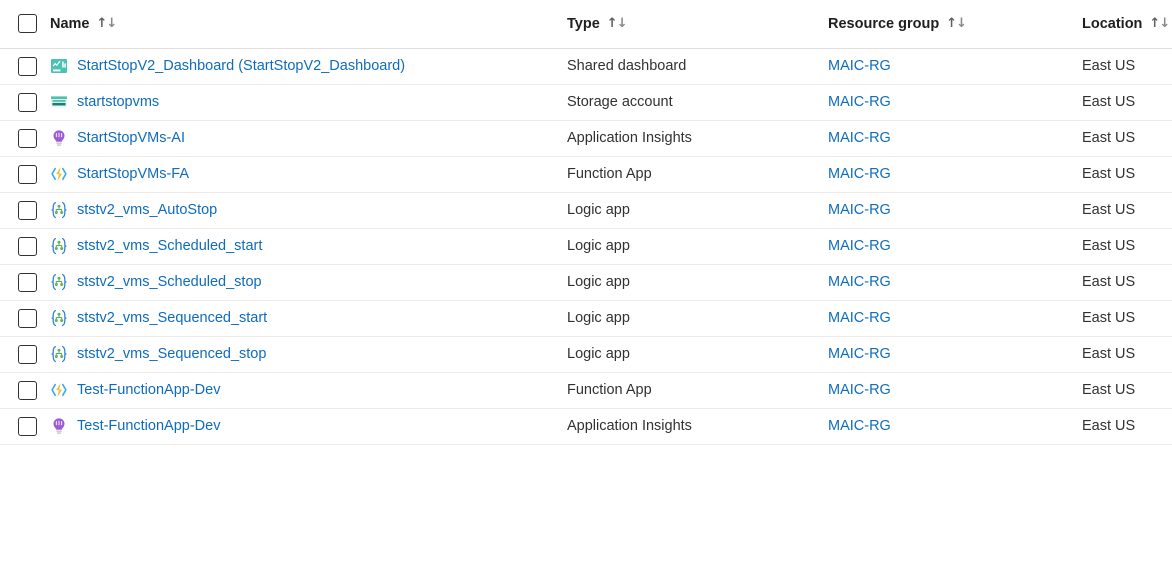  What do you see at coordinates (169, 282) in the screenshot?
I see `resource-name-link: ststv2_vms_Scheduled_stop` at bounding box center [169, 282].